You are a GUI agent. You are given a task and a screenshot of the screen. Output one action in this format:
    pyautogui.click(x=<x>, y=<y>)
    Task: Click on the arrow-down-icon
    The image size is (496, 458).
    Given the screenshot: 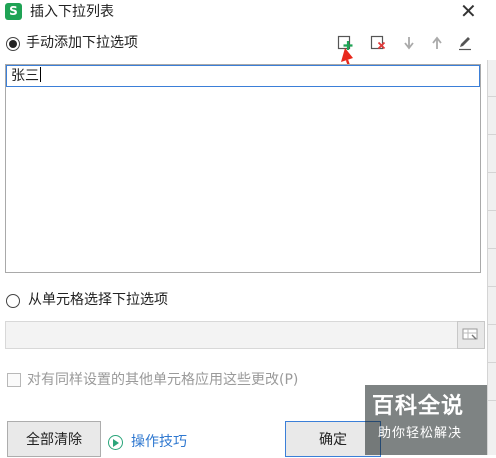 What is the action you would take?
    pyautogui.click(x=409, y=43)
    